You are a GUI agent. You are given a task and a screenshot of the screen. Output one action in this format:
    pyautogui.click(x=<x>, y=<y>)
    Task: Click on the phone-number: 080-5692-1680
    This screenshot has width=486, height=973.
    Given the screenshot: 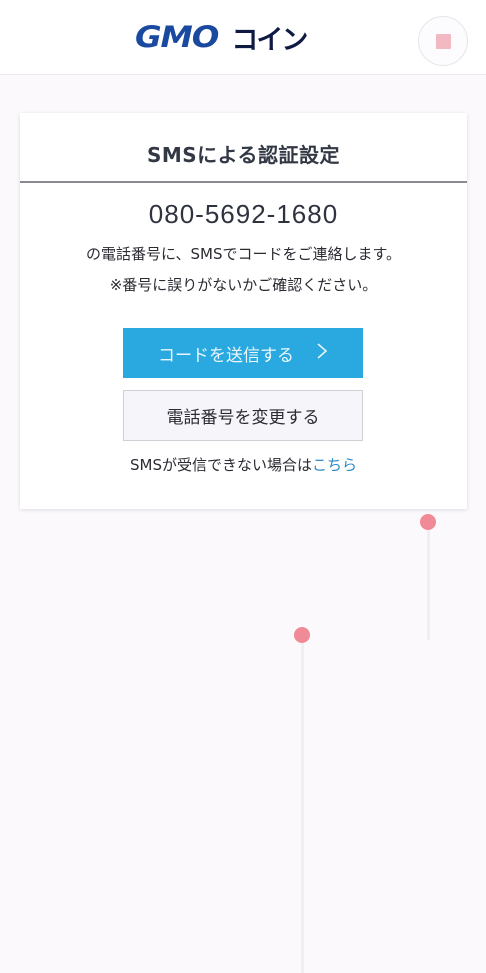 What is the action you would take?
    pyautogui.click(x=243, y=214)
    